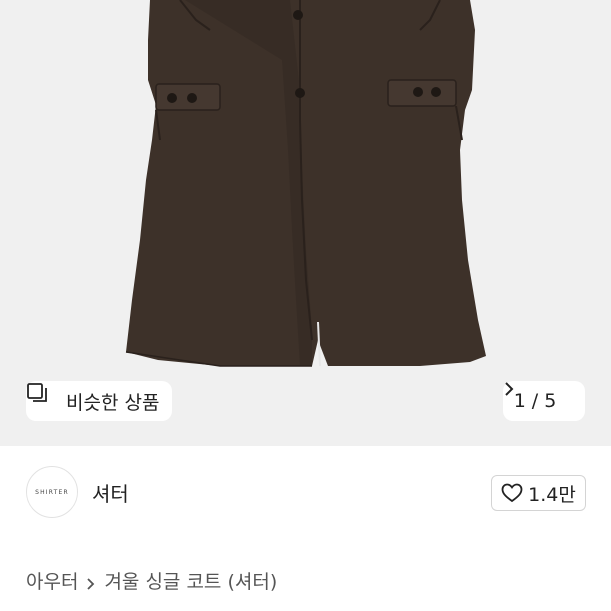 This screenshot has height=611, width=611. What do you see at coordinates (552, 494) in the screenshot?
I see `like-count: 1.4만` at bounding box center [552, 494].